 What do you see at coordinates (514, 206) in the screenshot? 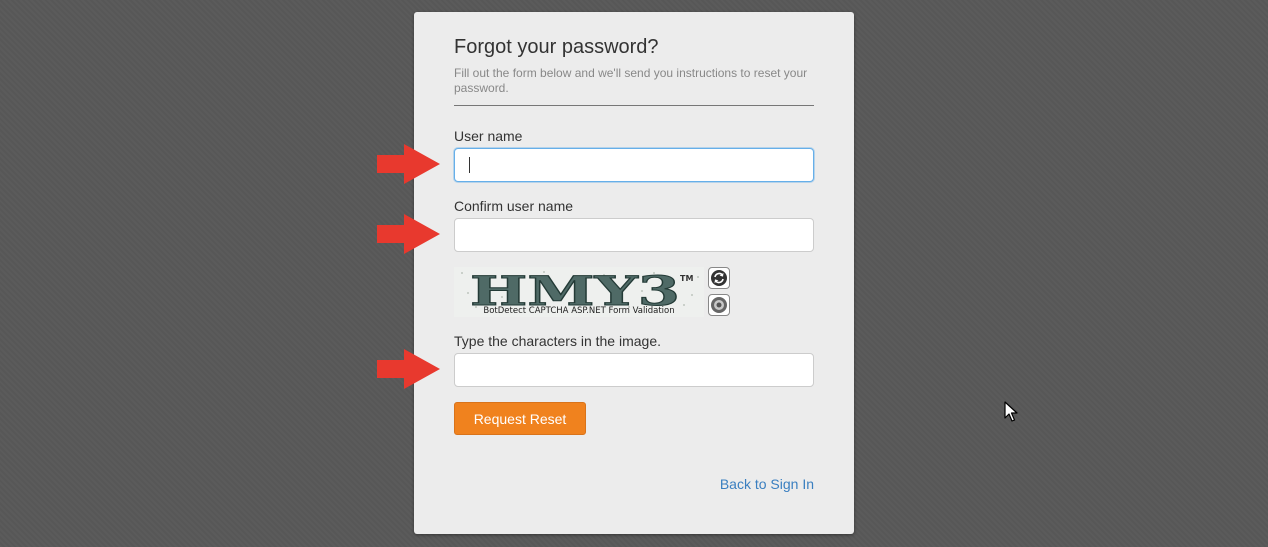
I see `confirm-username-label: Confirm user name` at bounding box center [514, 206].